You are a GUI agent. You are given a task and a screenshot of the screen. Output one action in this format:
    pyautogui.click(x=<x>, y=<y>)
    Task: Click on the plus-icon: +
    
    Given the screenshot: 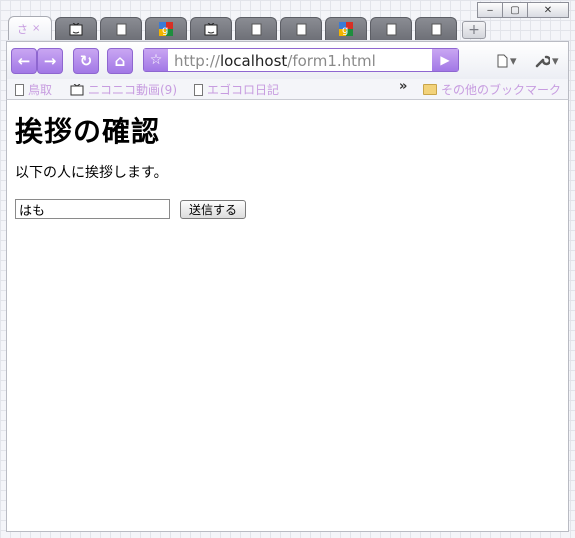 What is the action you would take?
    pyautogui.click(x=474, y=30)
    